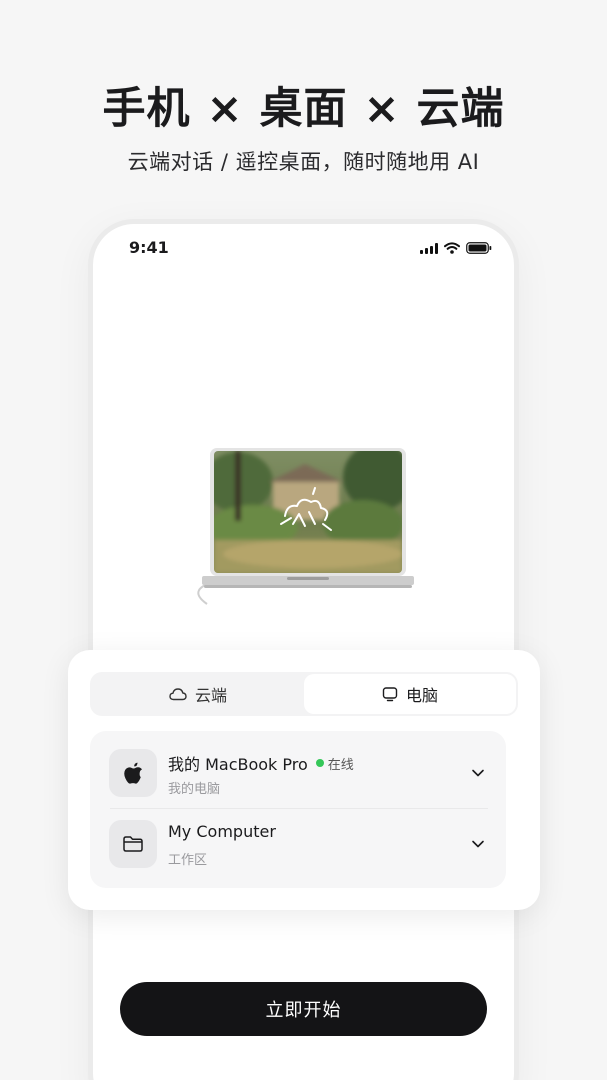 The height and width of the screenshot is (1080, 607). Describe the element at coordinates (303, 1009) in the screenshot. I see `start-button: 立即开始` at that location.